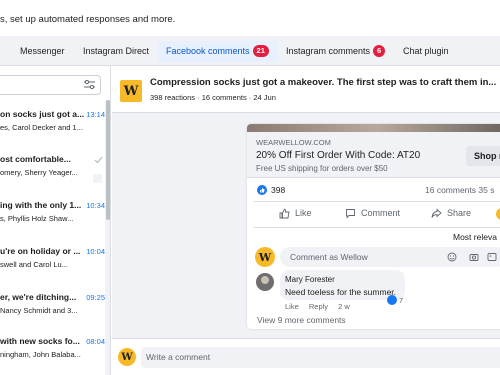  I want to click on reaction-count: 398, so click(278, 190).